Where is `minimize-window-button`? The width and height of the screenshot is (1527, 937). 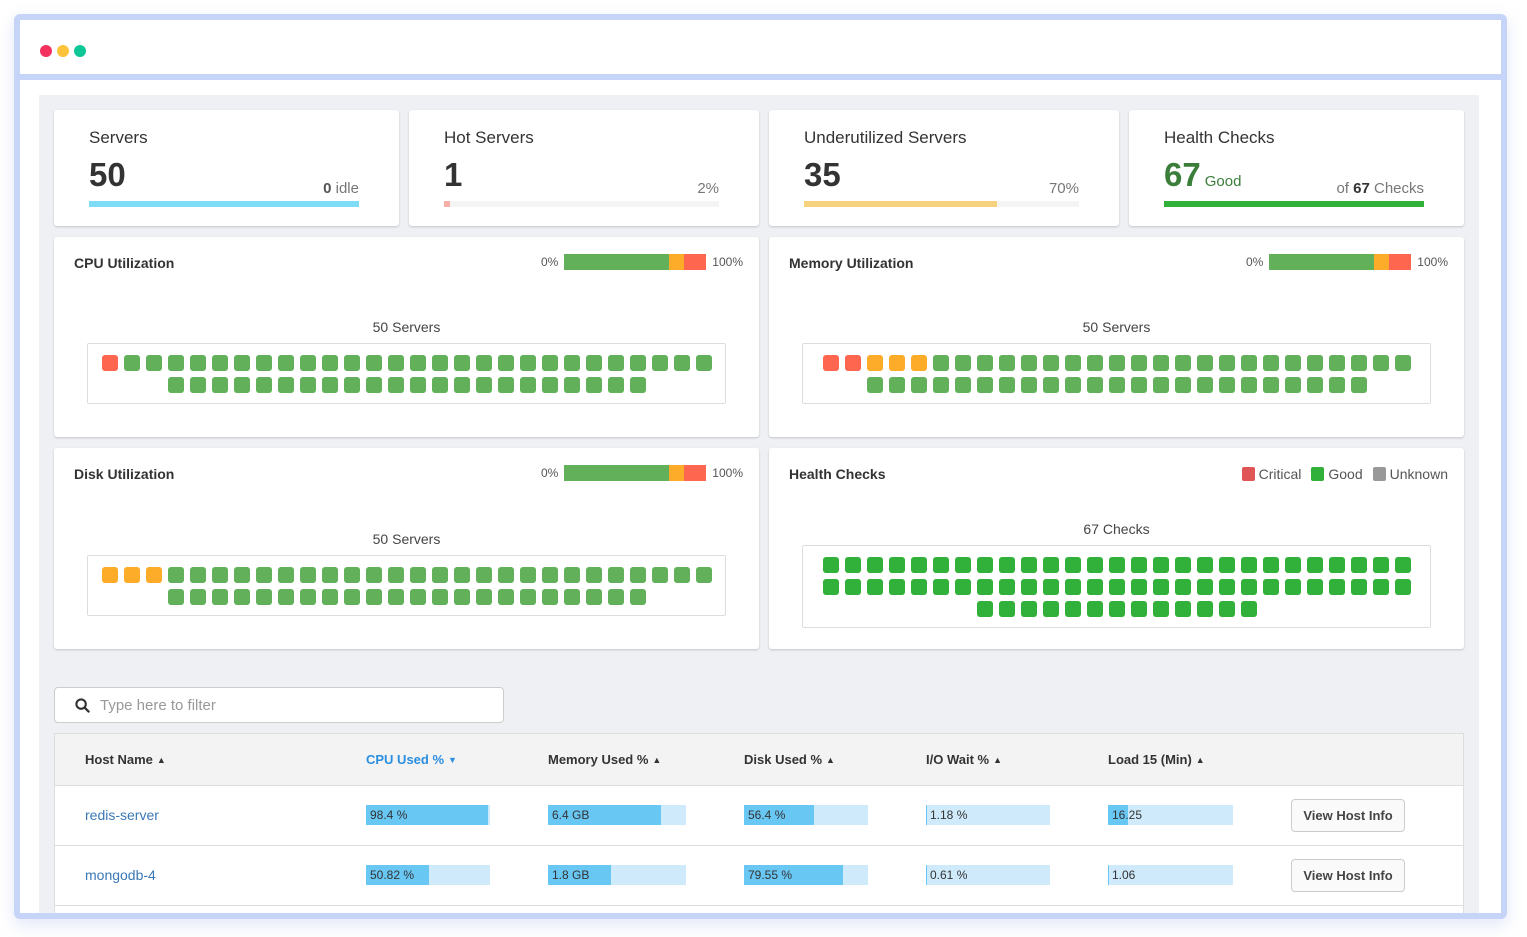 minimize-window-button is located at coordinates (63, 51).